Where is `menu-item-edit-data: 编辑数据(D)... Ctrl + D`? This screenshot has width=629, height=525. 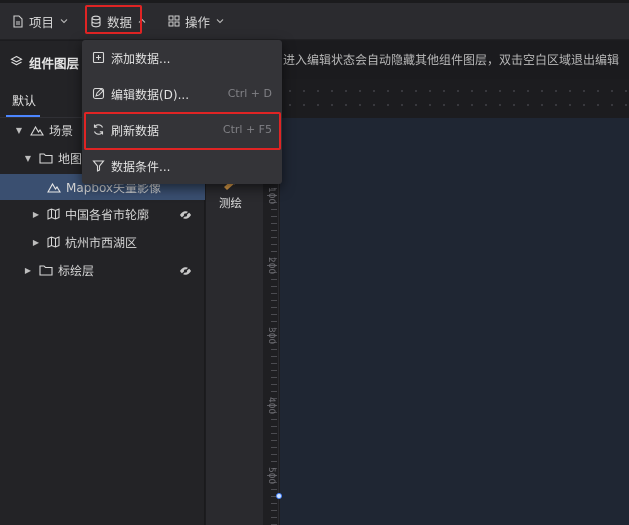 menu-item-edit-data: 编辑数据(D)... Ctrl + D is located at coordinates (182, 94).